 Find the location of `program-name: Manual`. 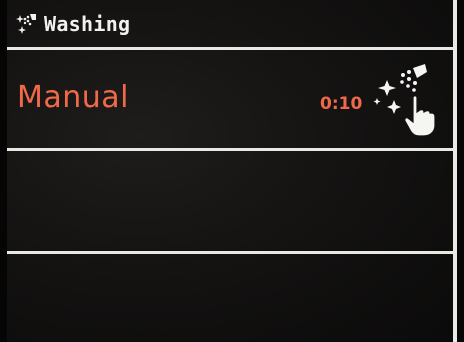

program-name: Manual is located at coordinates (73, 97).